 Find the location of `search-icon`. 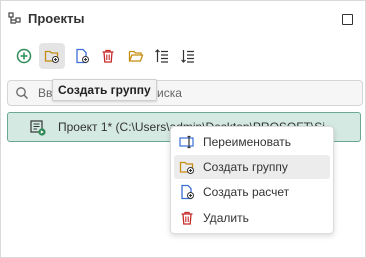

search-icon is located at coordinates (22, 95).